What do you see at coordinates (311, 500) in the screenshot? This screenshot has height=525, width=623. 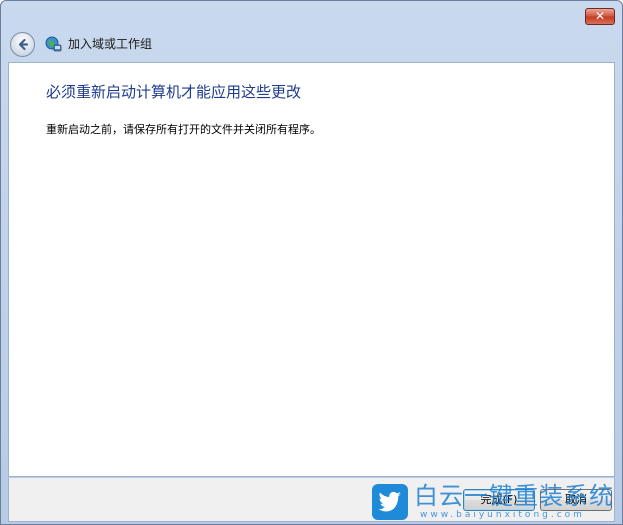 I see `button-bar: 完成(F) 取消` at bounding box center [311, 500].